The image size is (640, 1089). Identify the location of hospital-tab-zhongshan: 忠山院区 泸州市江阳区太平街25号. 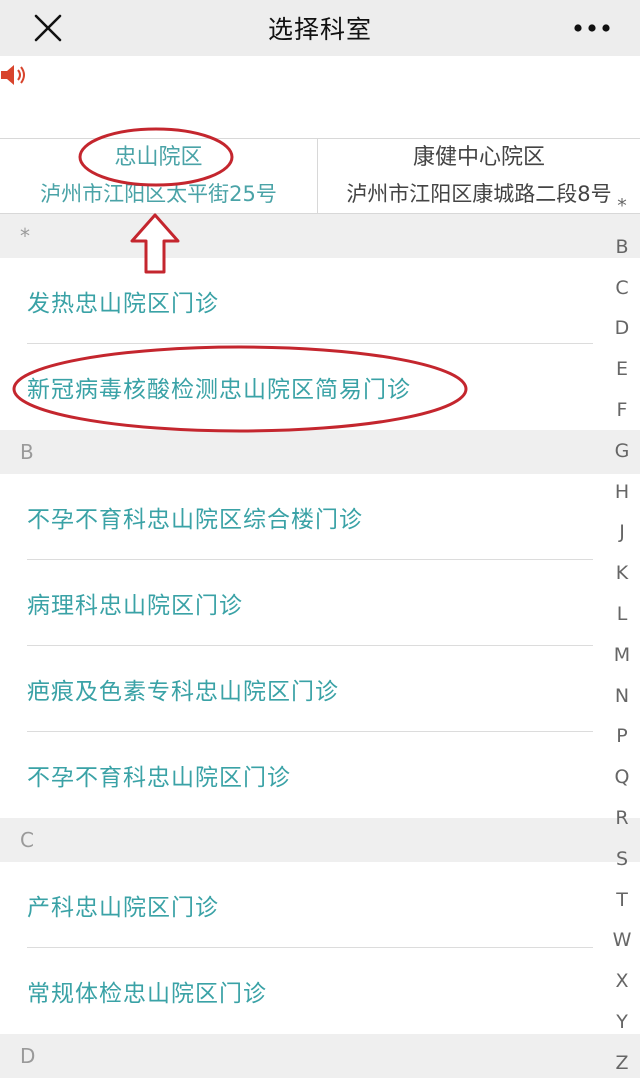
(159, 176).